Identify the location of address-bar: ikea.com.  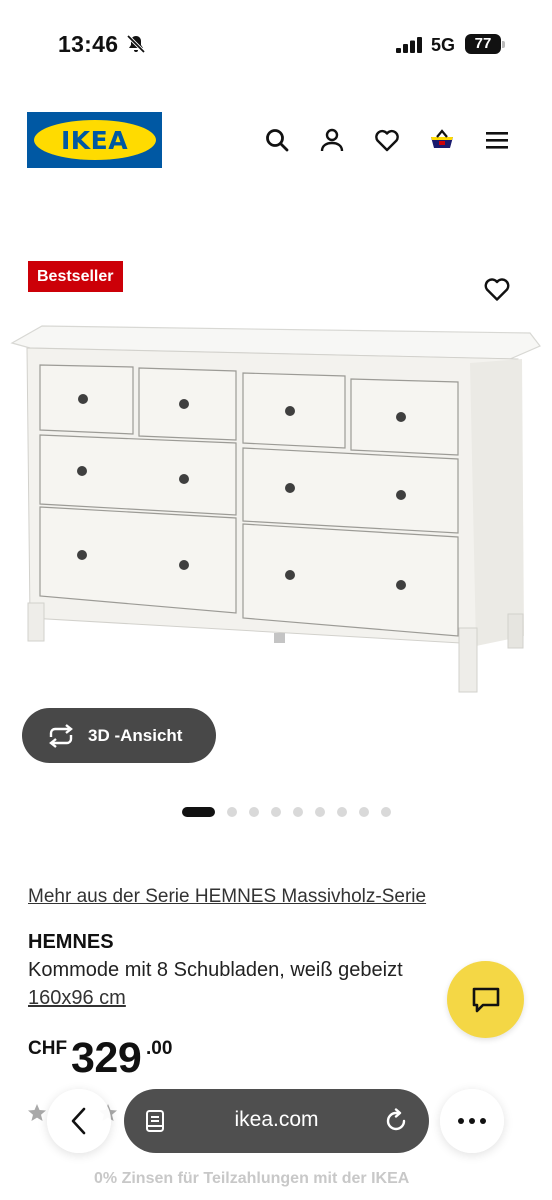
(276, 1121).